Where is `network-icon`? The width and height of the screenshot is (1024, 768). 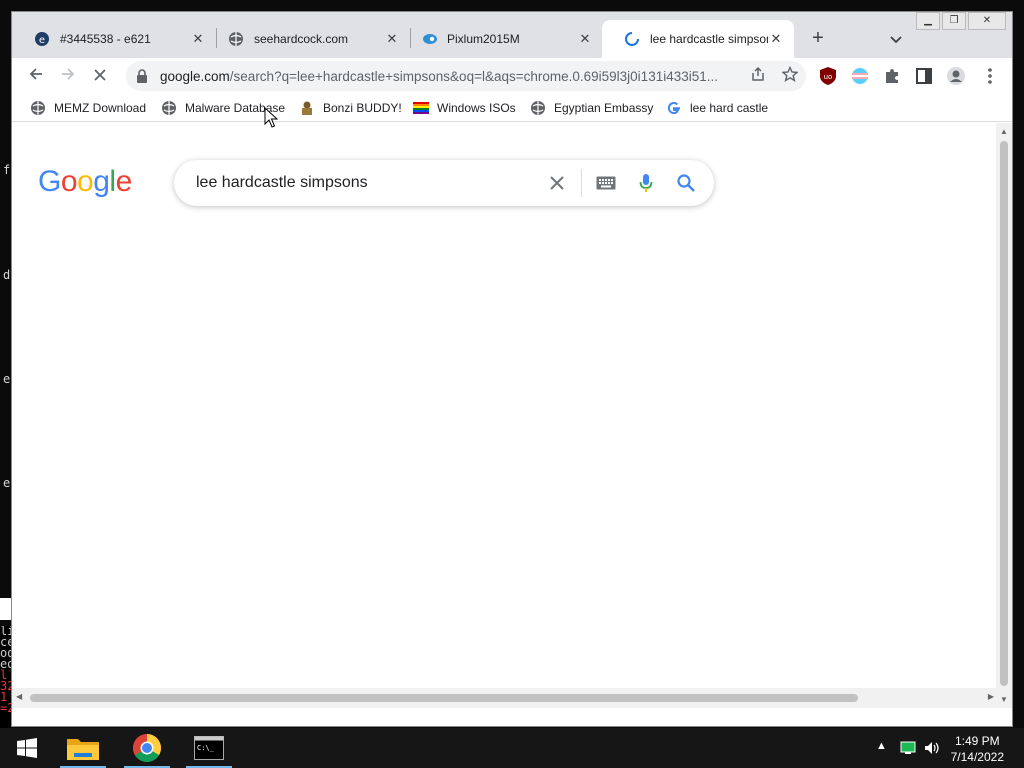 network-icon is located at coordinates (908, 748).